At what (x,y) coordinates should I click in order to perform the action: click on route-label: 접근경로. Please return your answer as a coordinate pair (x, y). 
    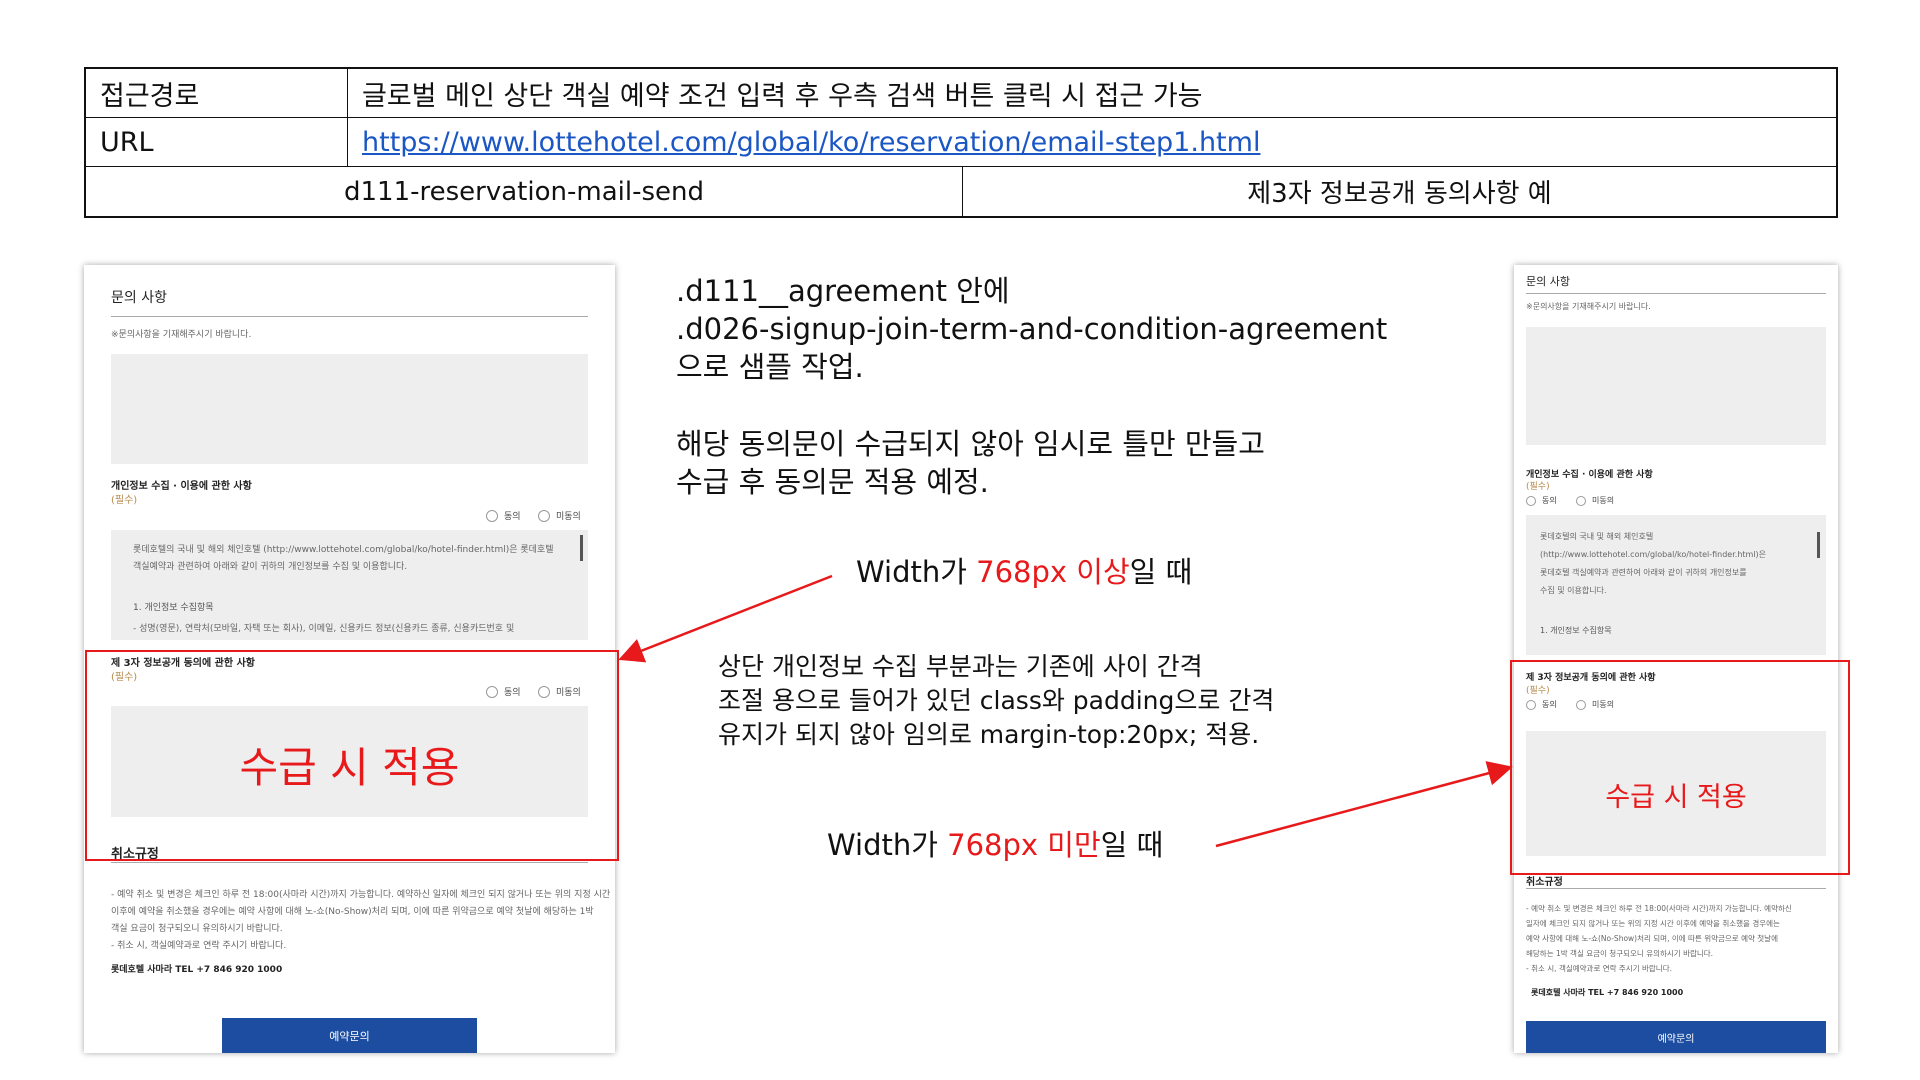
    Looking at the image, I should click on (217, 93).